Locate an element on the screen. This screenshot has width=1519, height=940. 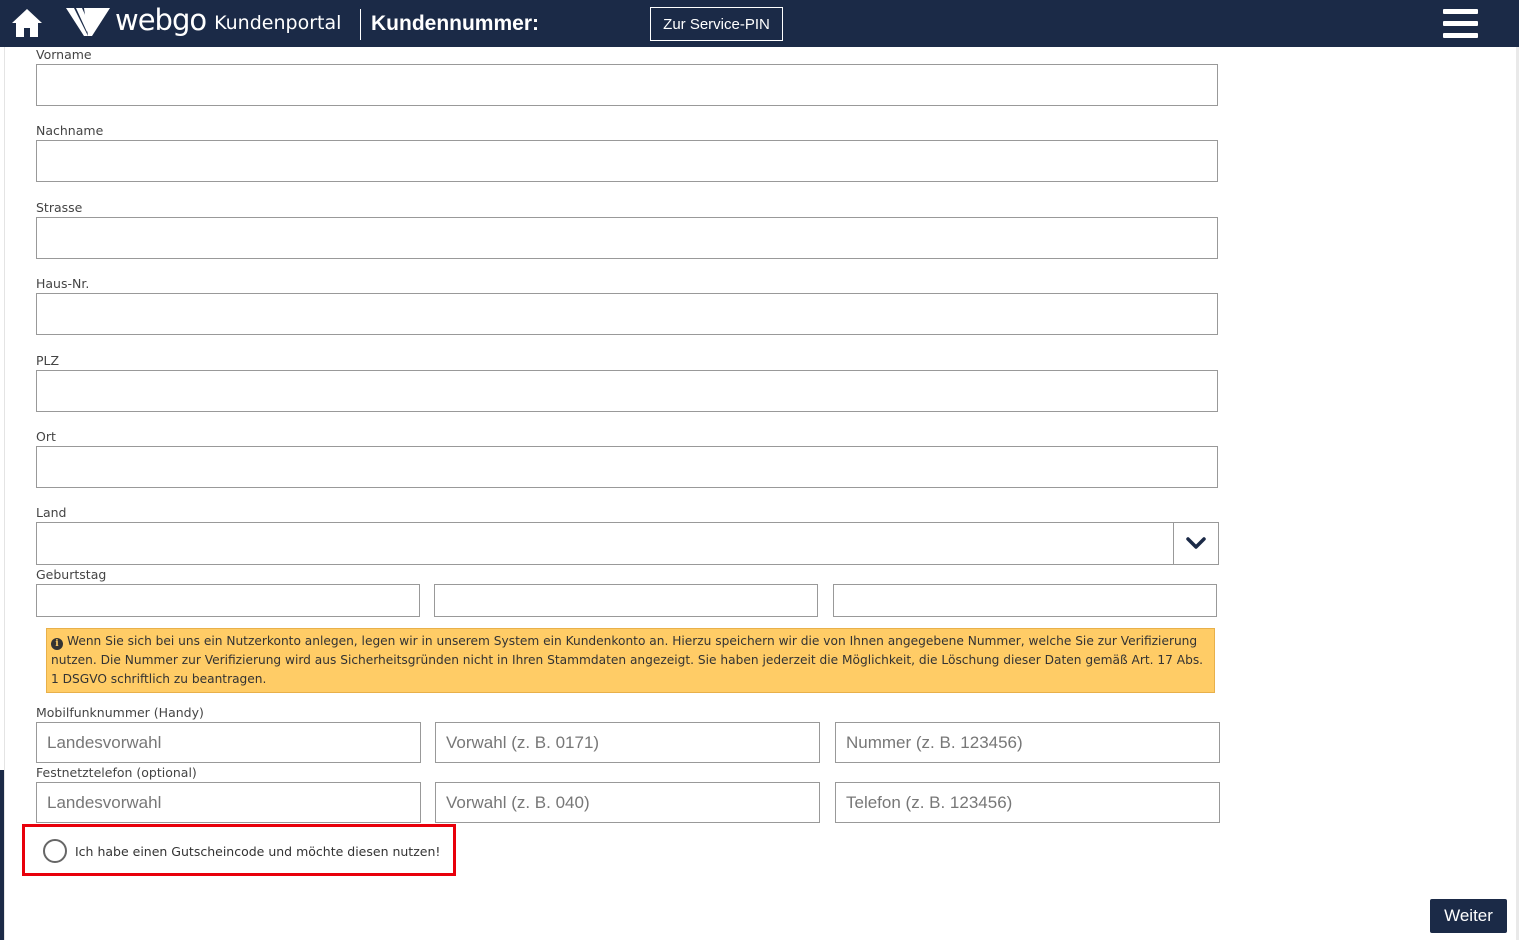
mobile-area-code-input is located at coordinates (627, 742).